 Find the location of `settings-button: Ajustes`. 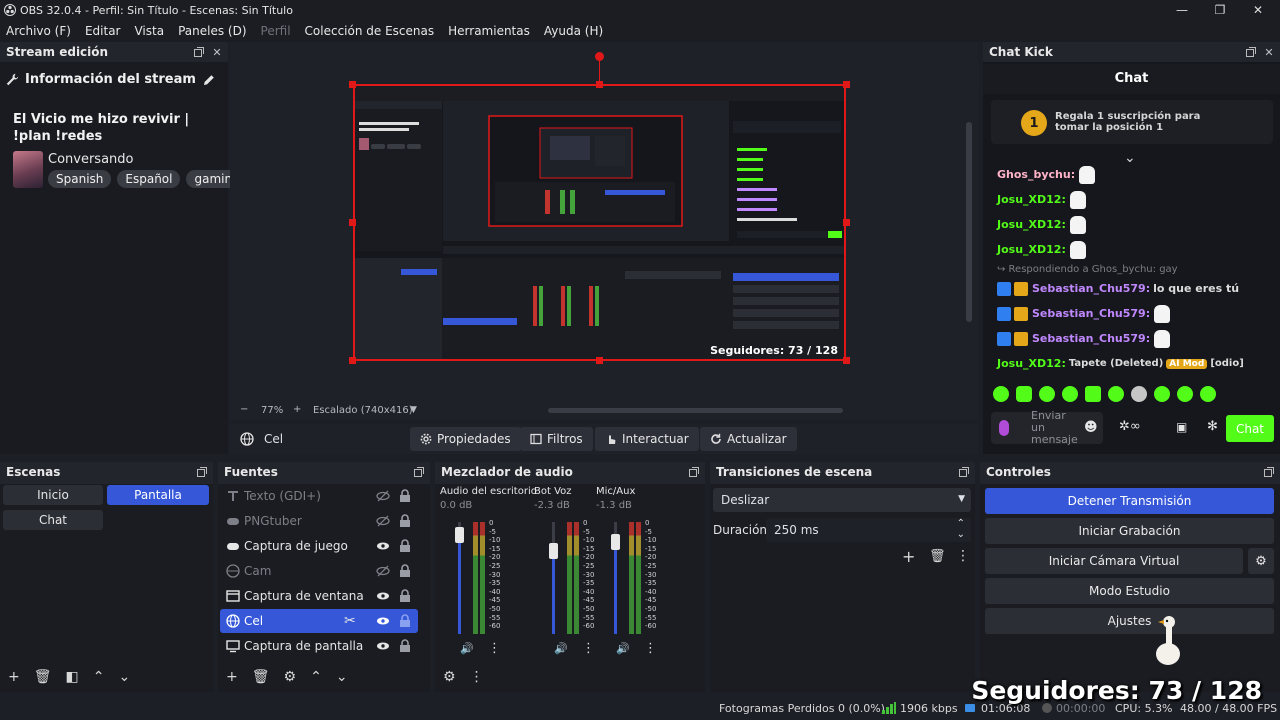

settings-button: Ajustes is located at coordinates (1129, 621).